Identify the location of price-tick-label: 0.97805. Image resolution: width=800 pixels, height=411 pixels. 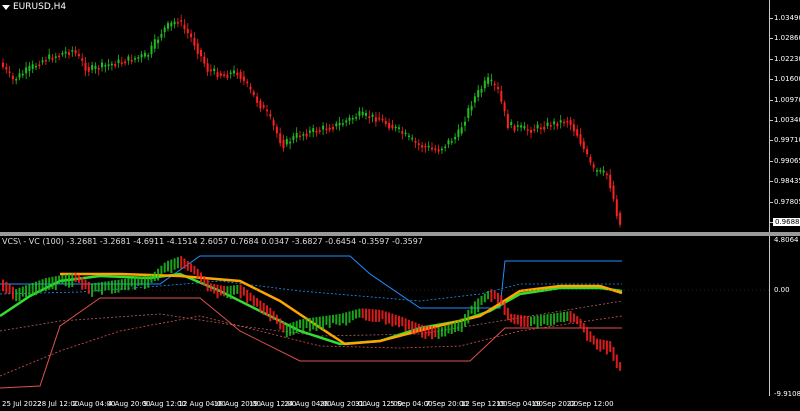
(787, 201).